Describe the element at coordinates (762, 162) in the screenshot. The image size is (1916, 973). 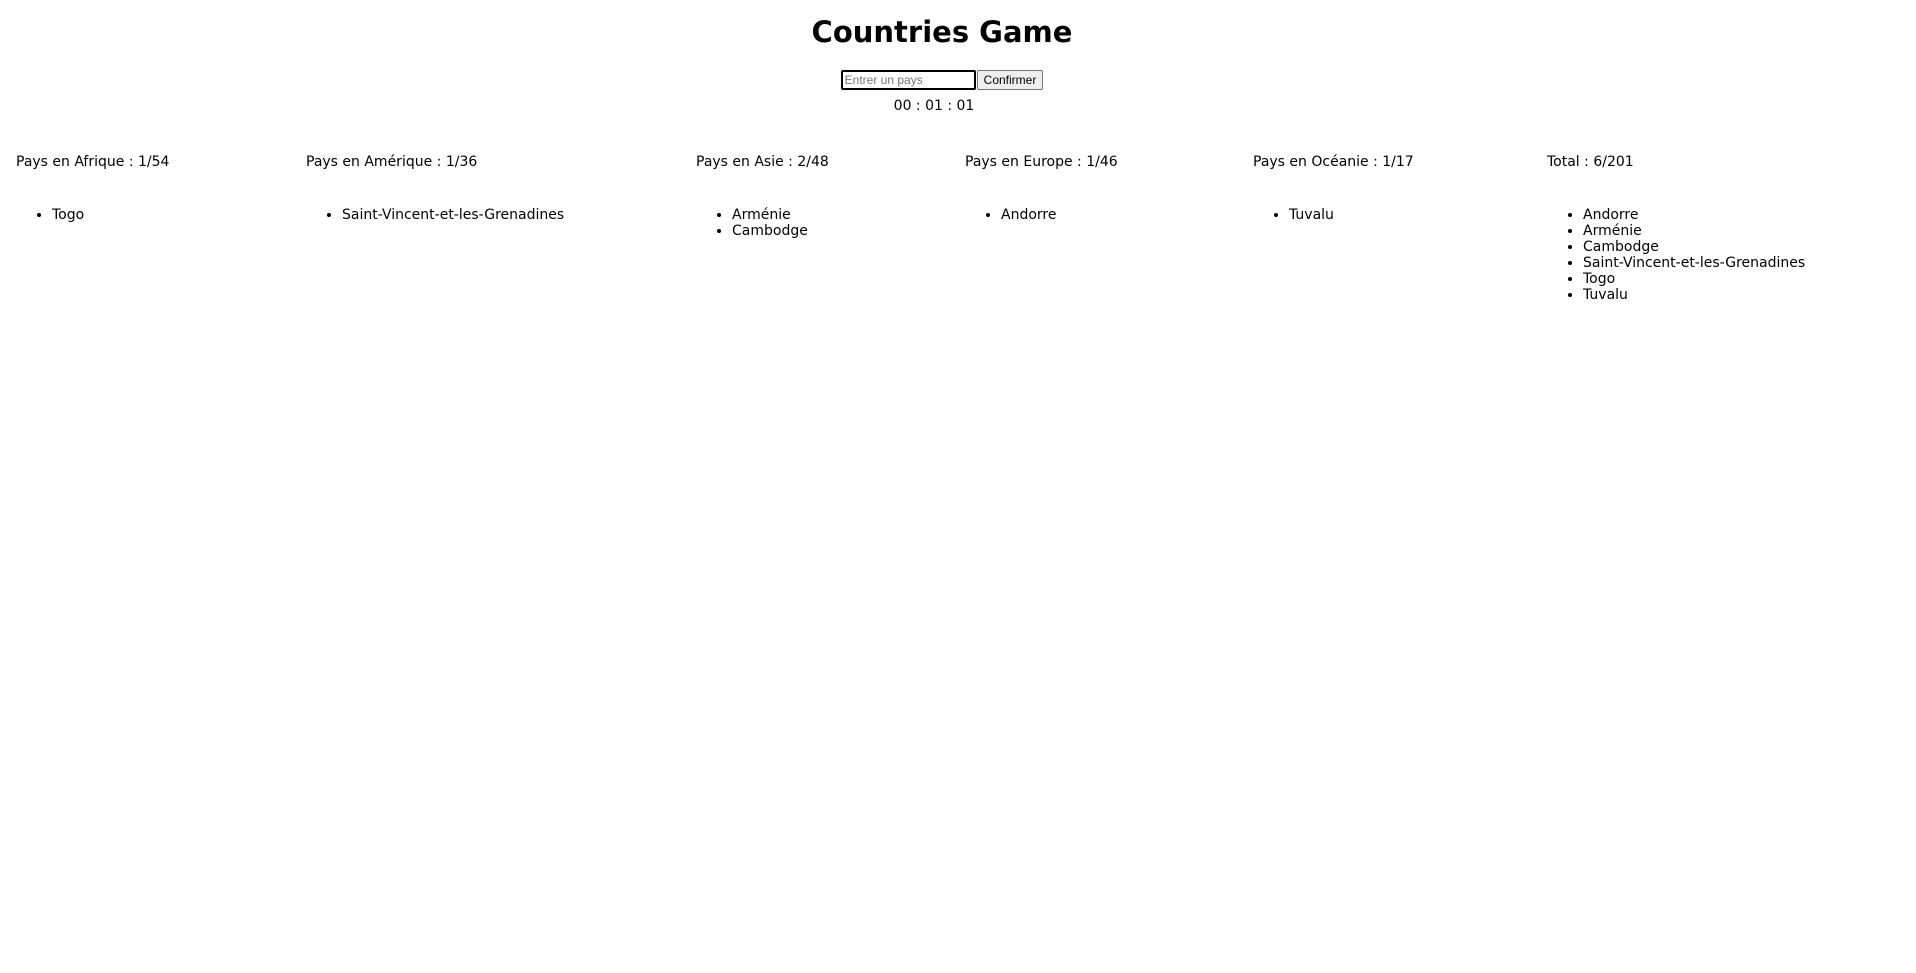
I see `asia-heading: Pays en Asie : 2/48` at that location.